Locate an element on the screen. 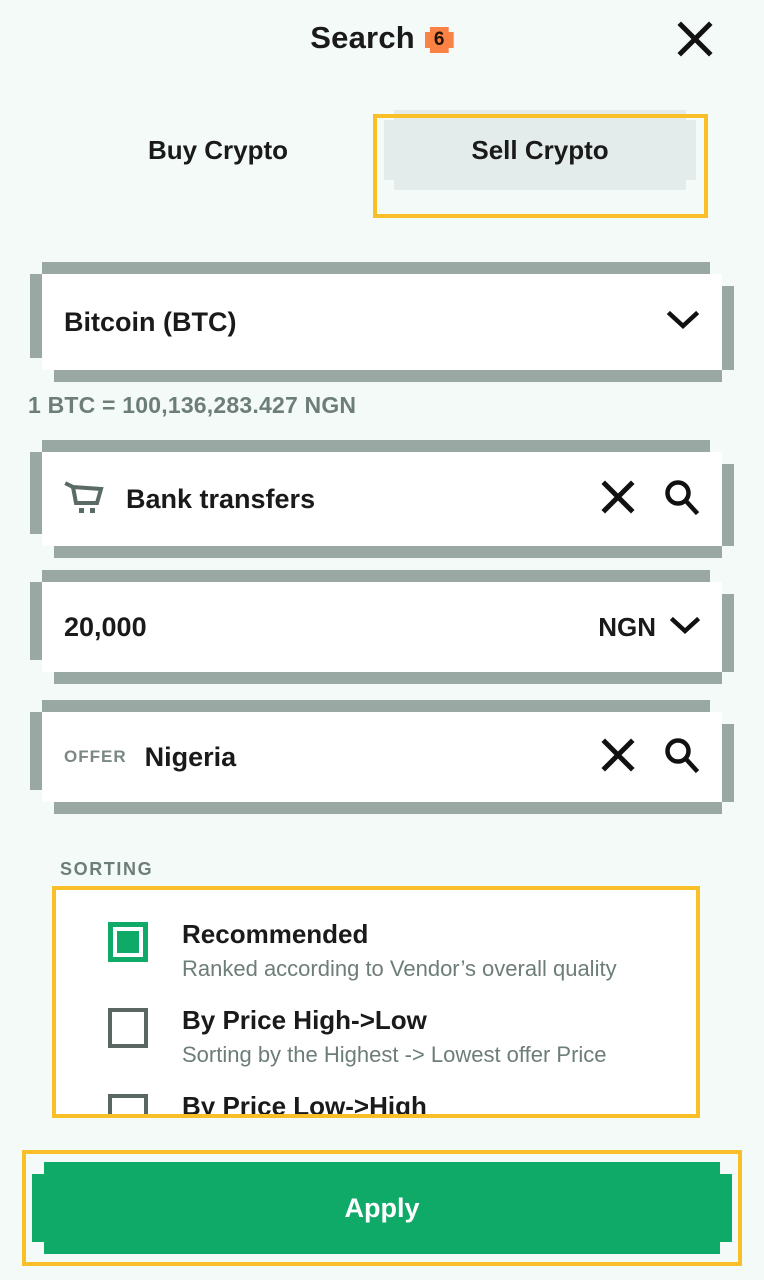  tab-buy-crypto-label: Buy Crypto is located at coordinates (218, 149).